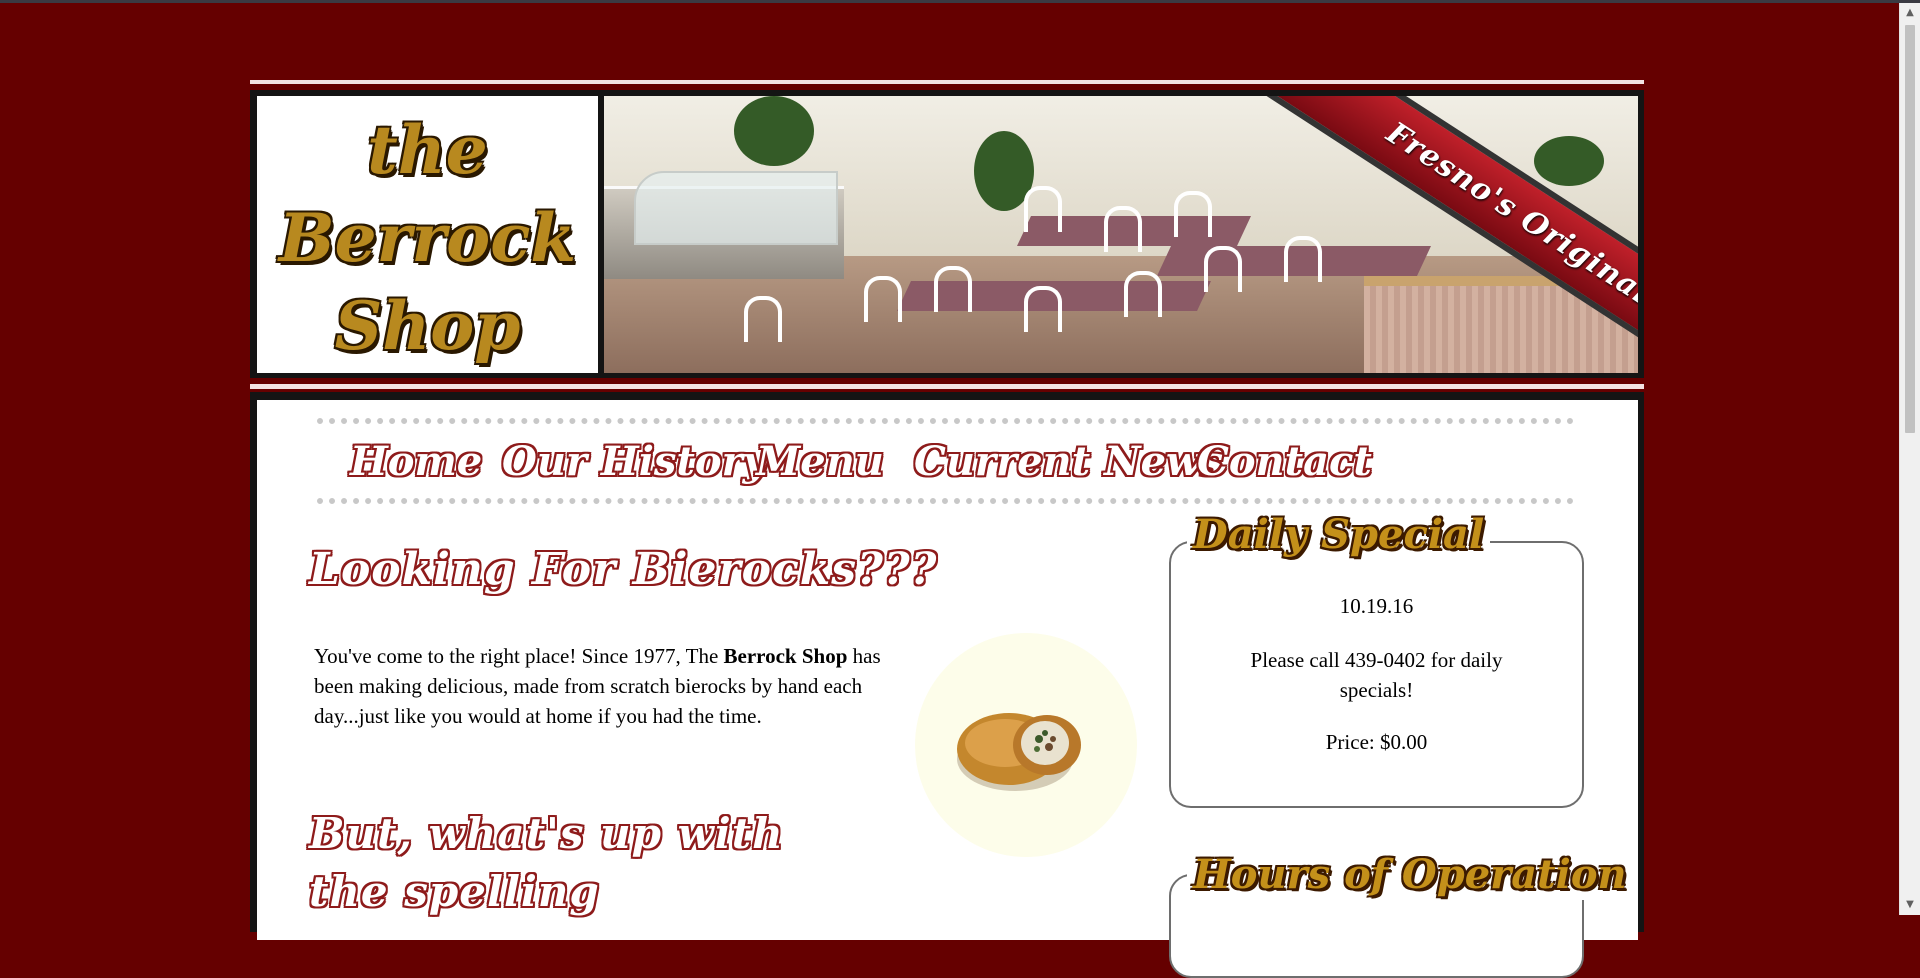 The height and width of the screenshot is (978, 1920). I want to click on page-title: Looking For Bierocks???, so click(623, 569).